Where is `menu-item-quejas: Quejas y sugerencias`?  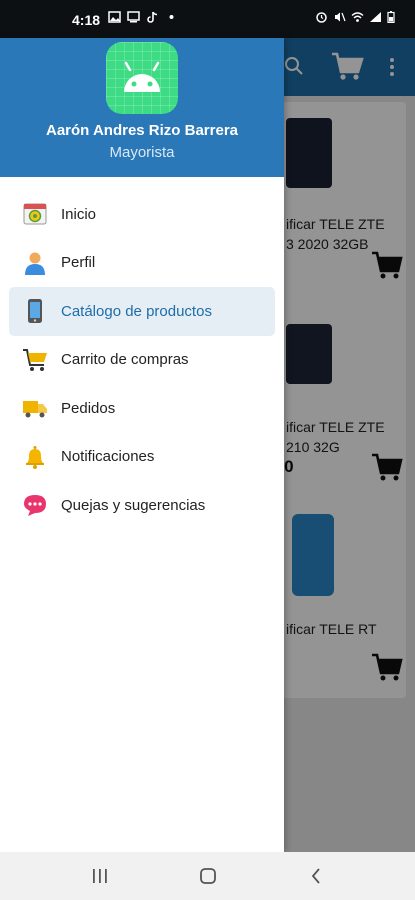
menu-item-quejas: Quejas y sugerencias is located at coordinates (142, 505).